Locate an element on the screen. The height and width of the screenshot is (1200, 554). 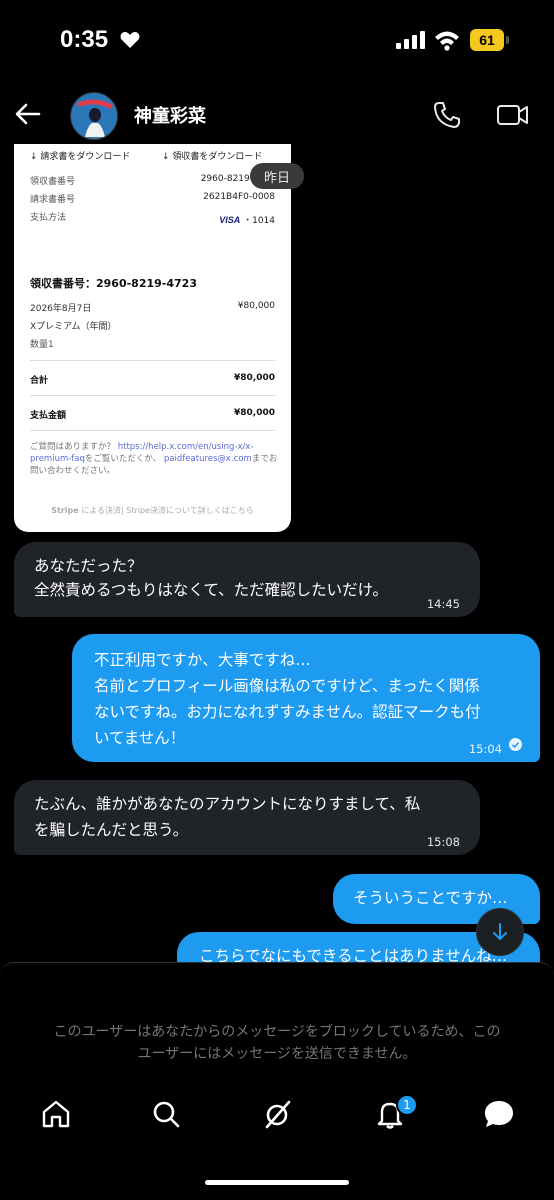
cellular-signal-icon is located at coordinates (410, 40).